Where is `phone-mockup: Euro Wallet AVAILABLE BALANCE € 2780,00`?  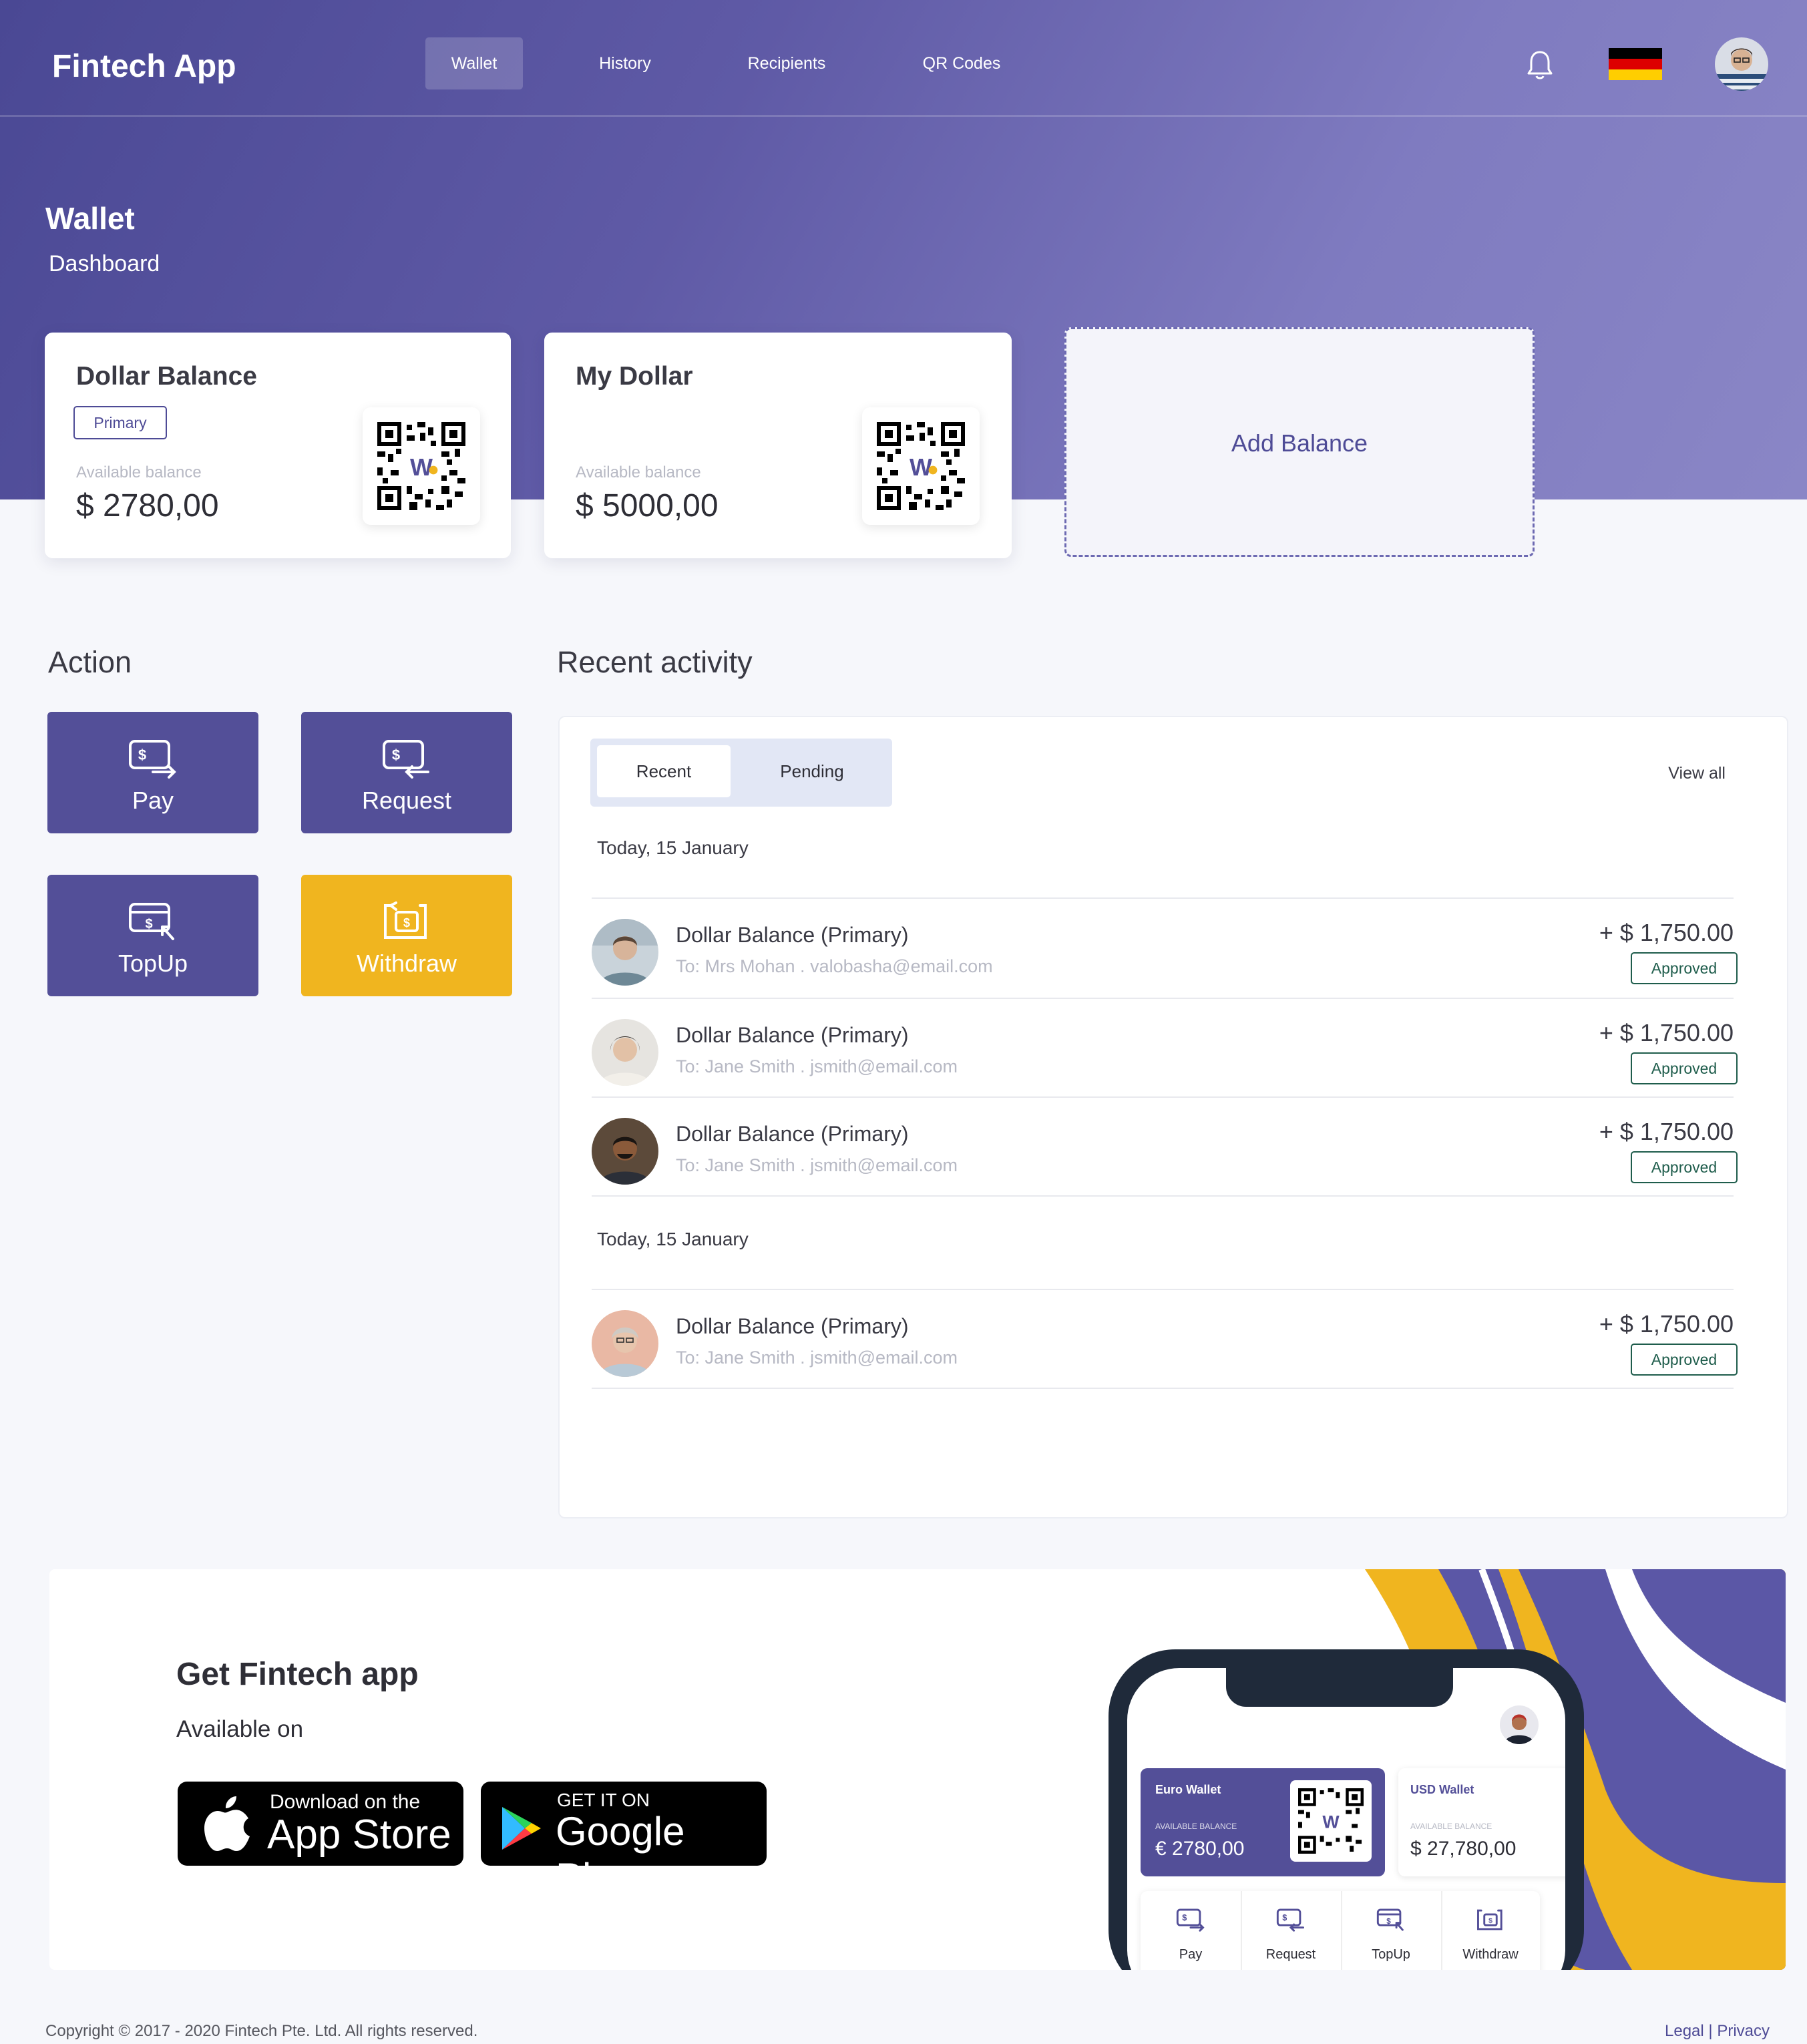 phone-mockup: Euro Wallet AVAILABLE BALANCE € 2780,00 is located at coordinates (1346, 1810).